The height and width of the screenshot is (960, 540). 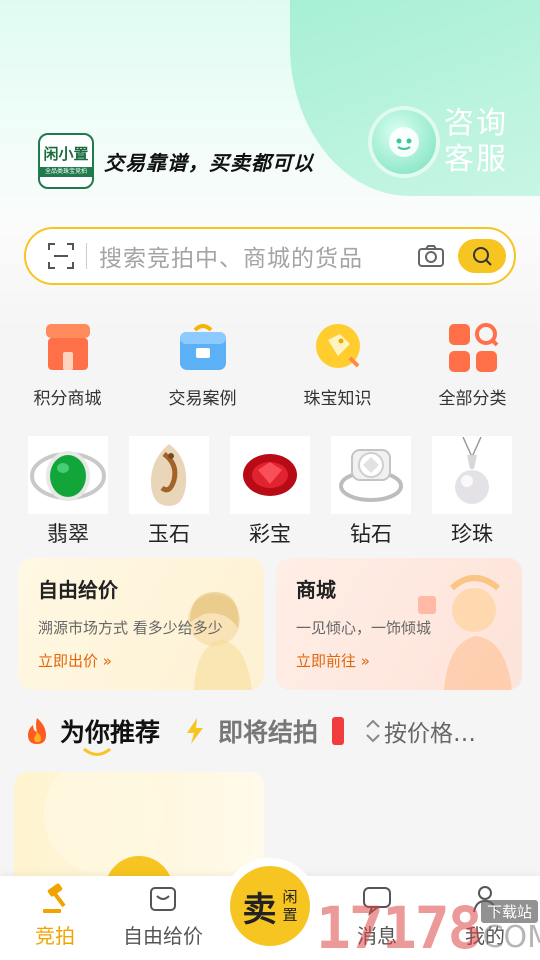 I want to click on diamond-ring-image, so click(x=371, y=475).